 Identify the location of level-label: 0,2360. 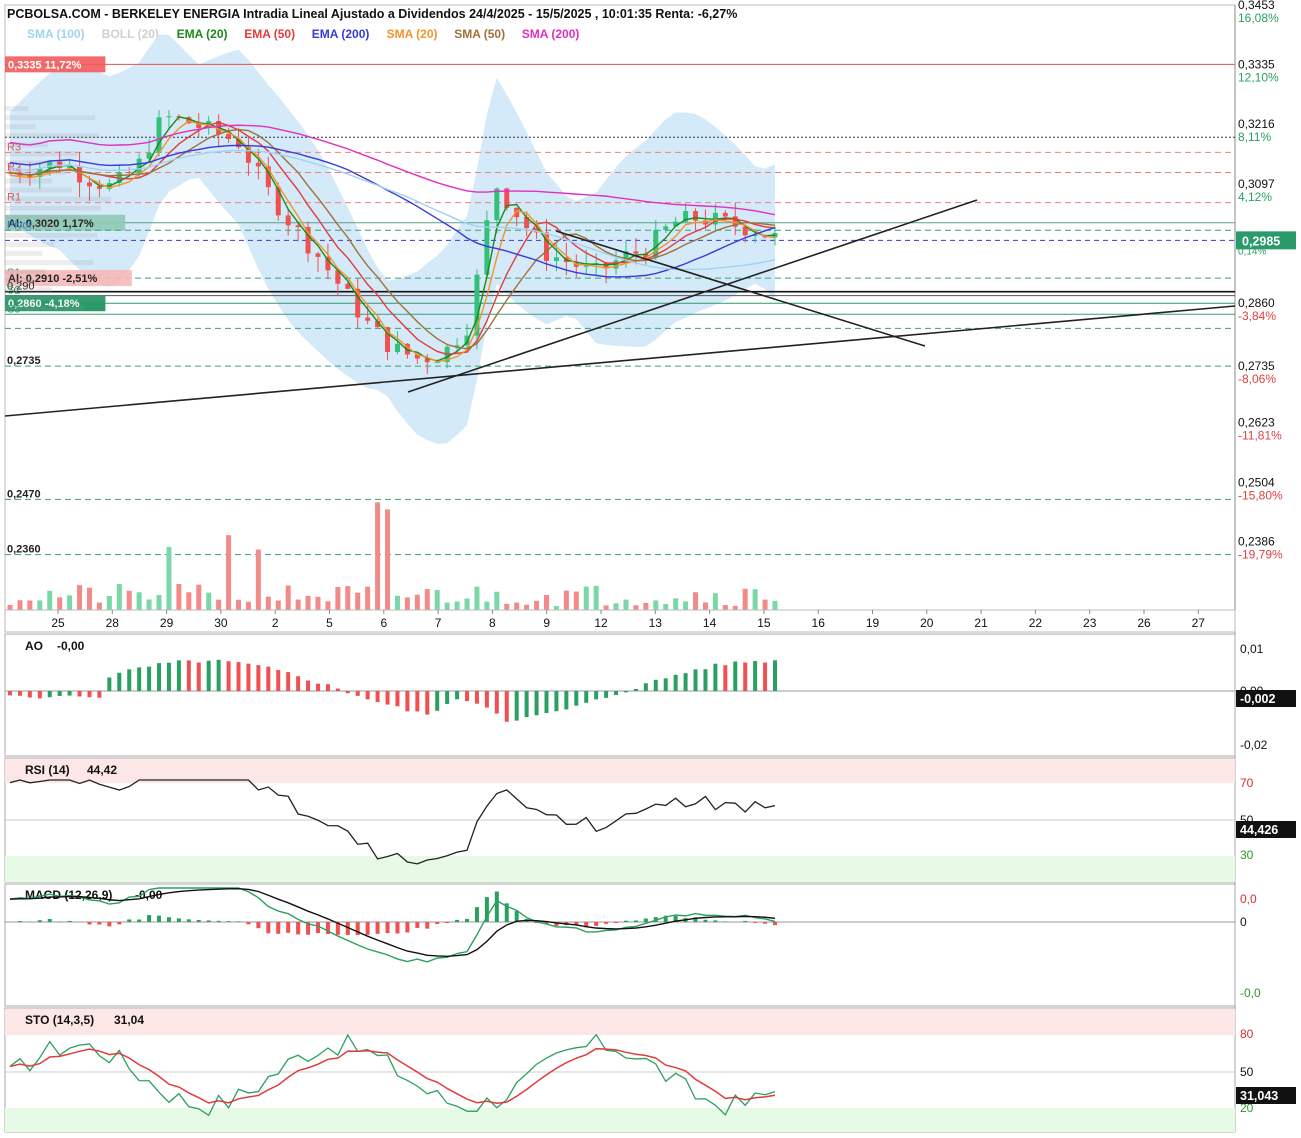
(24, 550).